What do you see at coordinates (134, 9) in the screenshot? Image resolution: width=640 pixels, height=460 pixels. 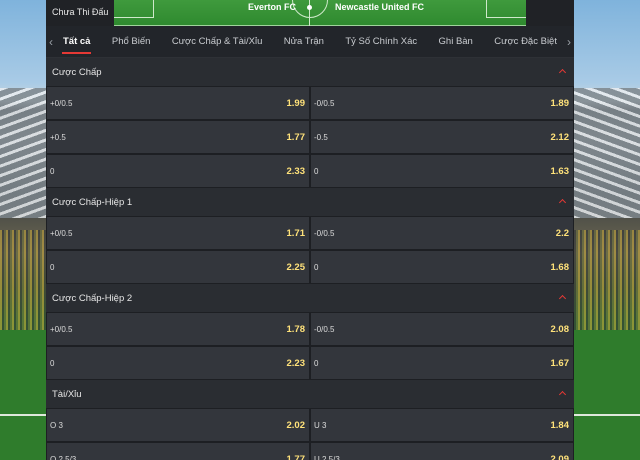 I see `penalty-box-left` at bounding box center [134, 9].